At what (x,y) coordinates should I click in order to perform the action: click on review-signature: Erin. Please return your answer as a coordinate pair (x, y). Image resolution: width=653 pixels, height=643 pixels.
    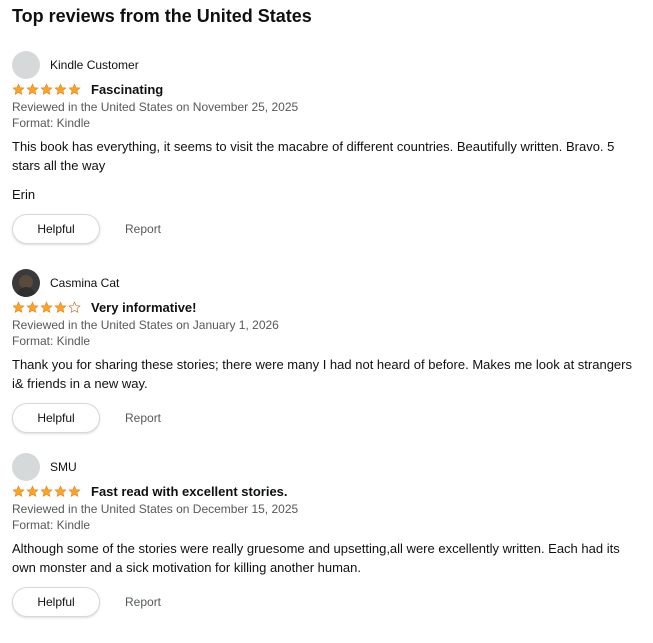
    Looking at the image, I should click on (24, 194).